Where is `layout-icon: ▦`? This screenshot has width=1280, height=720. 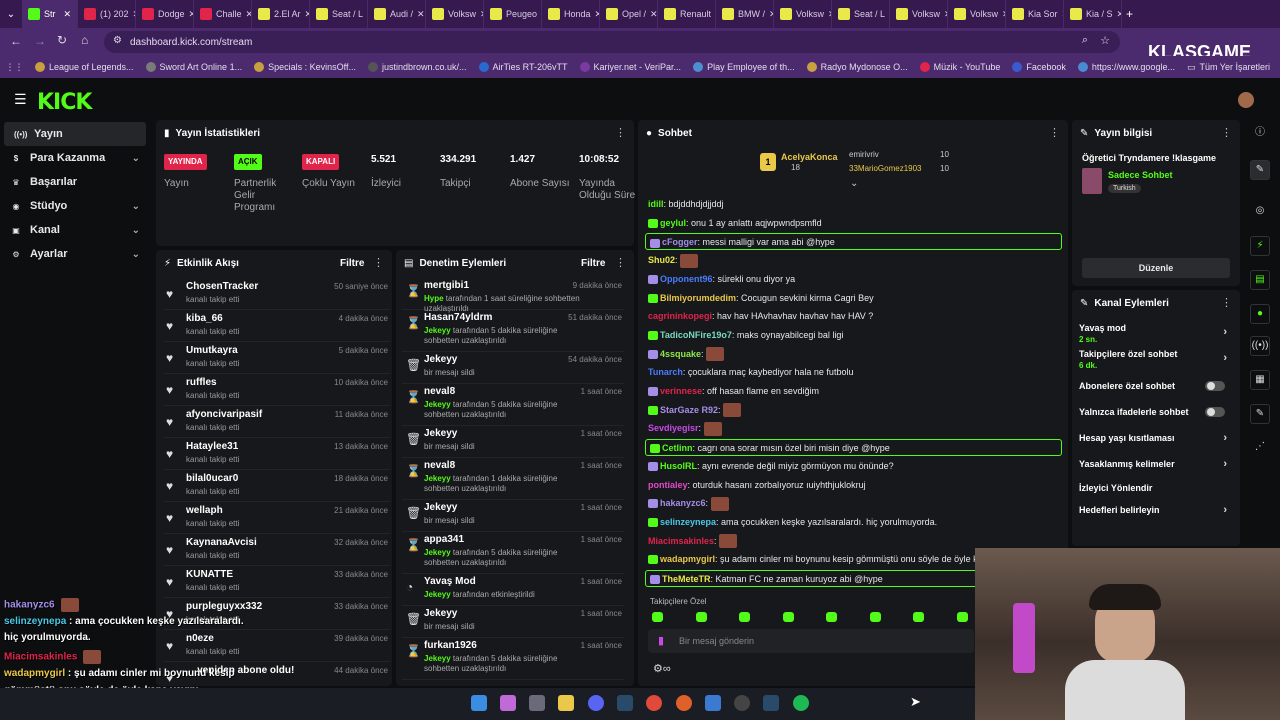 layout-icon: ▦ is located at coordinates (1260, 380).